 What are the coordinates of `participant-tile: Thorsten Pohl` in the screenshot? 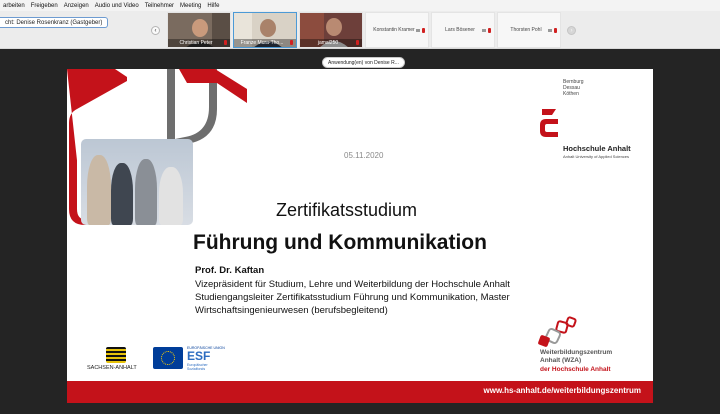 It's located at (529, 30).